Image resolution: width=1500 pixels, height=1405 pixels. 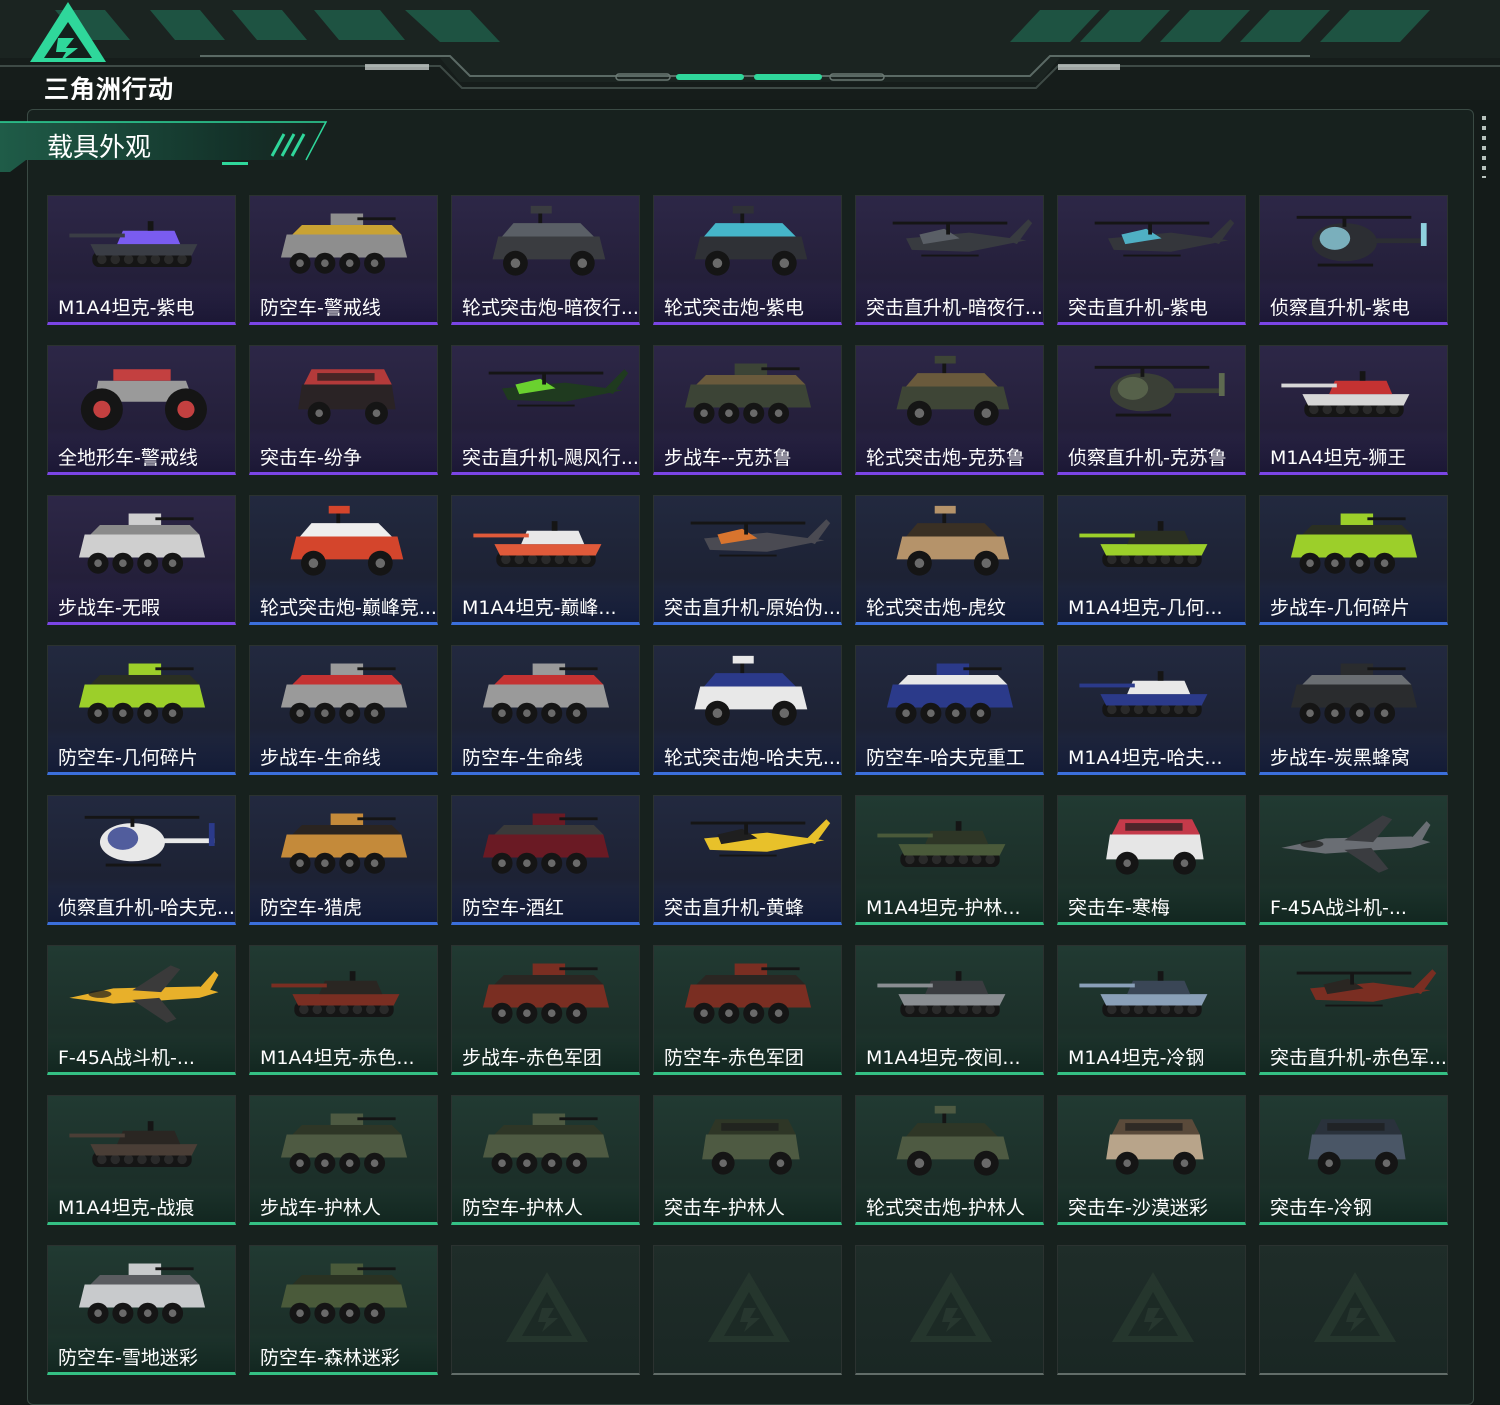 What do you see at coordinates (949, 410) in the screenshot?
I see `skin-card: 轮式突击炮-克苏鲁` at bounding box center [949, 410].